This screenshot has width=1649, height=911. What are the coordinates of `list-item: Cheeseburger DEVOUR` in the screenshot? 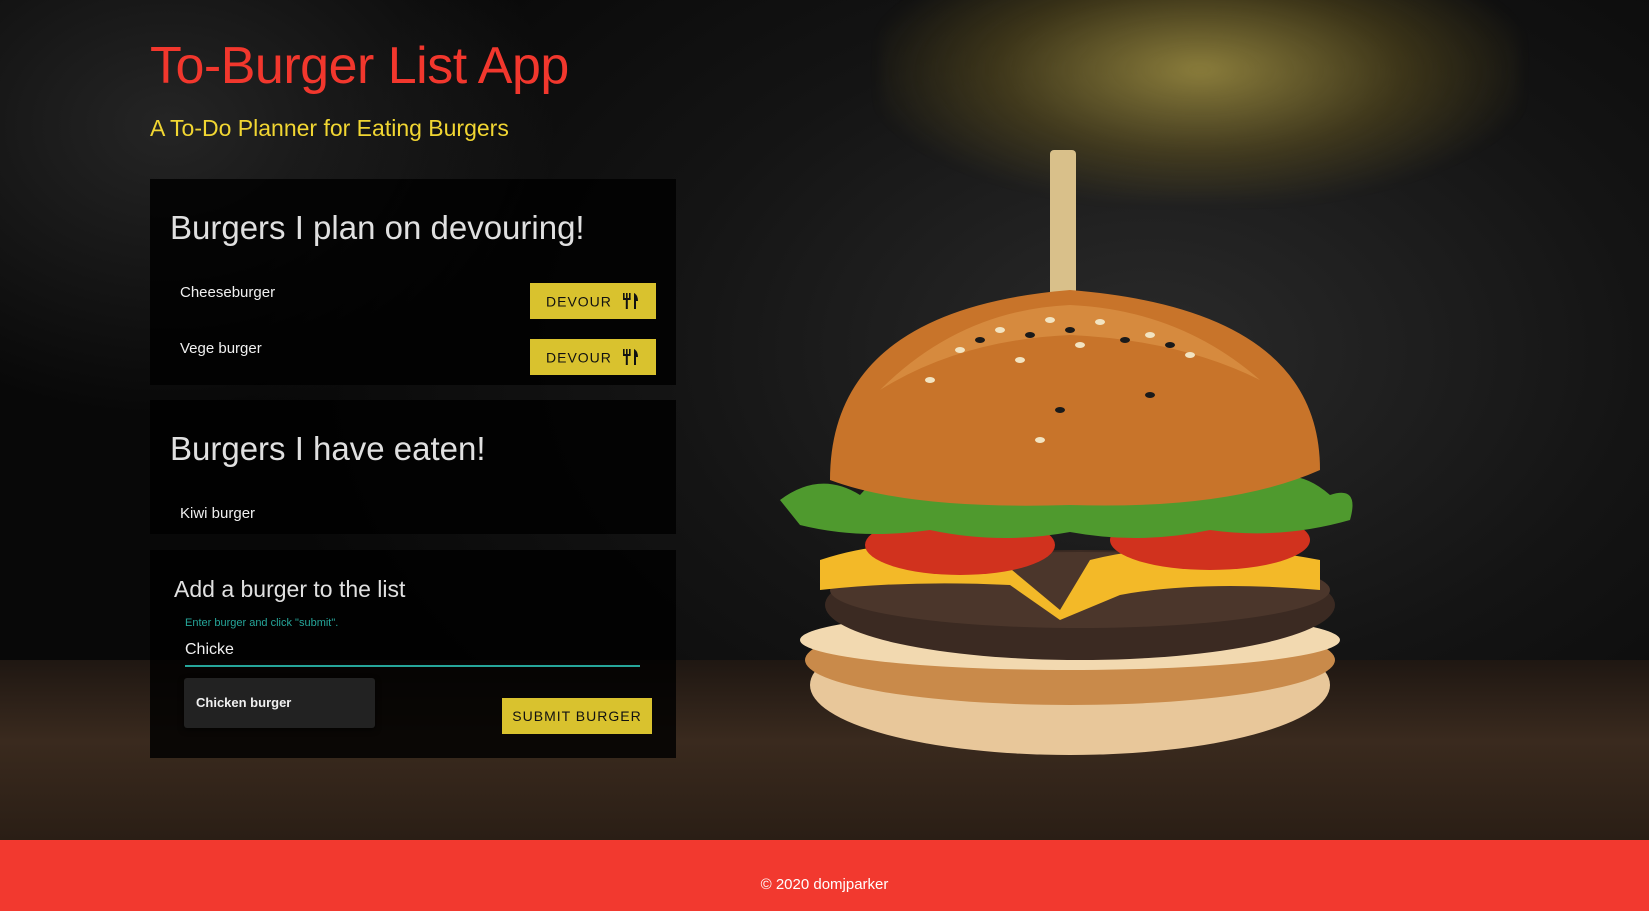 It's located at (413, 299).